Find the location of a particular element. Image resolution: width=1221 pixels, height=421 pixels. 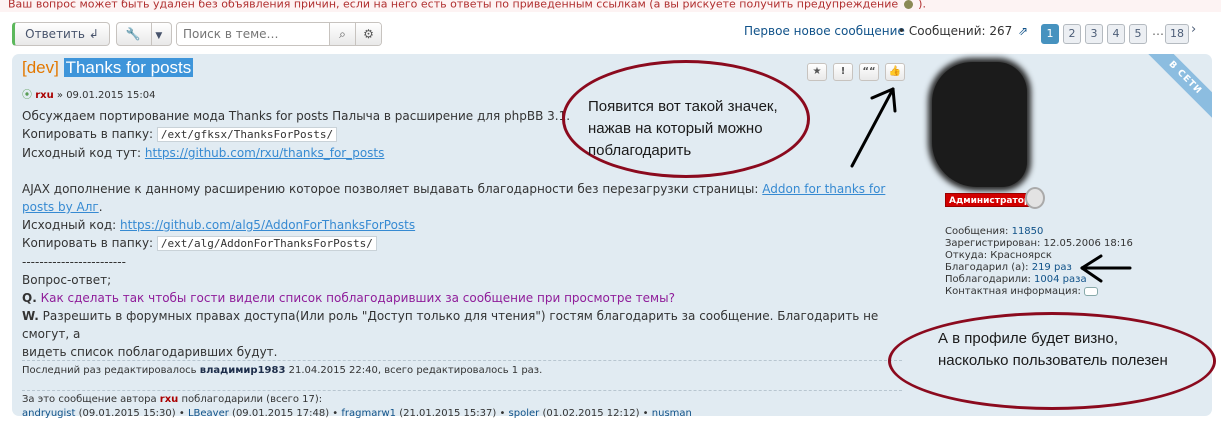

arrow-to-thanks-button is located at coordinates (873, 127).